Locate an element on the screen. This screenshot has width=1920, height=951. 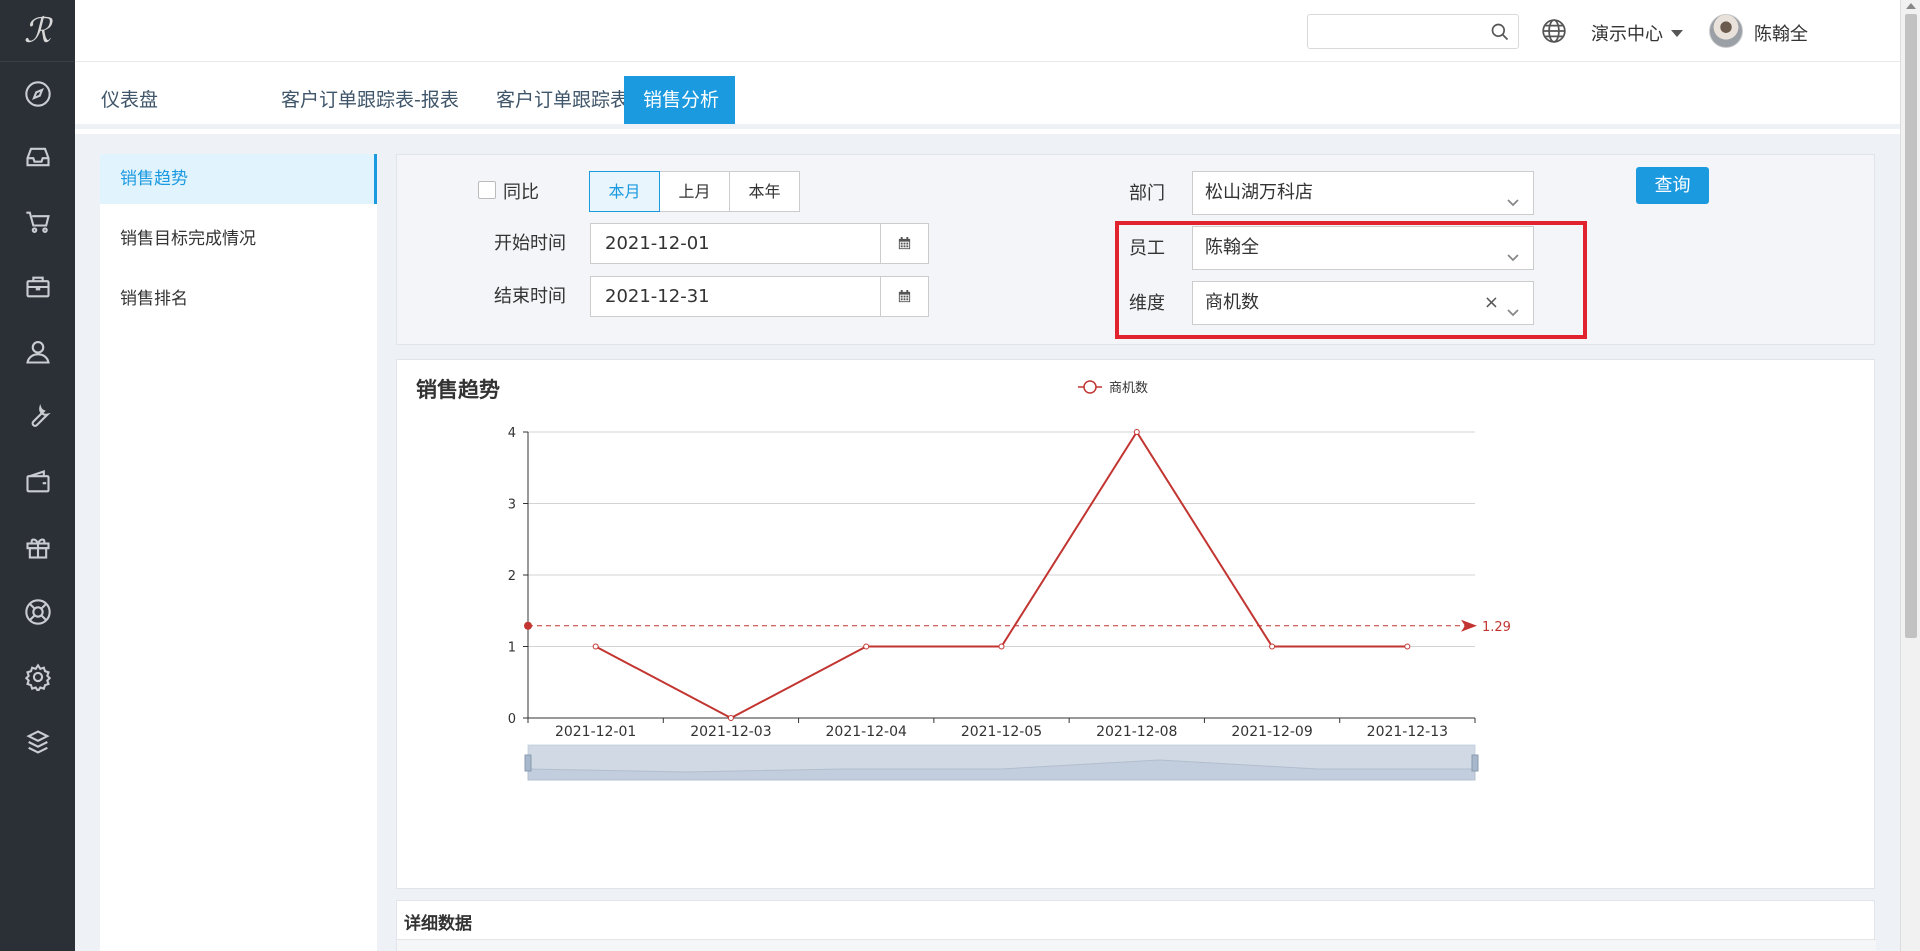
y-tick-label: 4 is located at coordinates (512, 433).